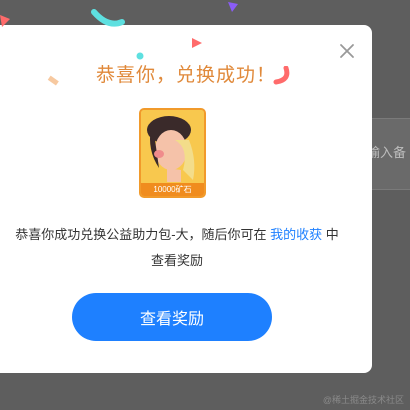 Image resolution: width=410 pixels, height=410 pixels. What do you see at coordinates (347, 51) in the screenshot?
I see `close-icon` at bounding box center [347, 51].